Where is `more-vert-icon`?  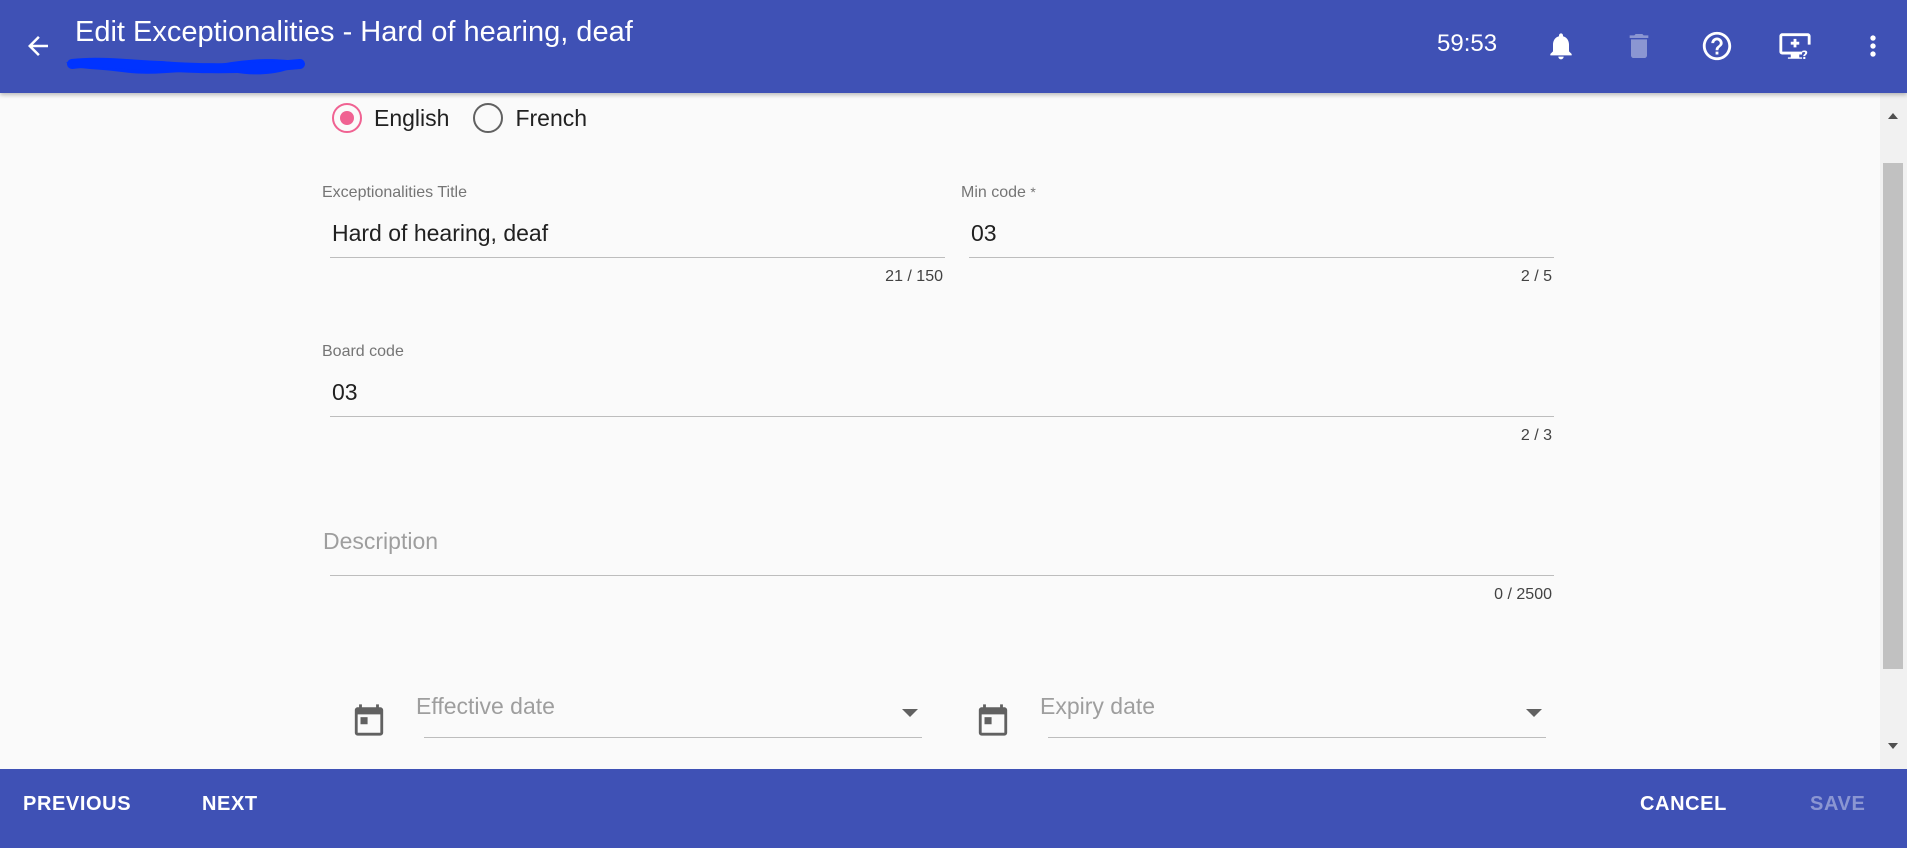
more-vert-icon is located at coordinates (1873, 46).